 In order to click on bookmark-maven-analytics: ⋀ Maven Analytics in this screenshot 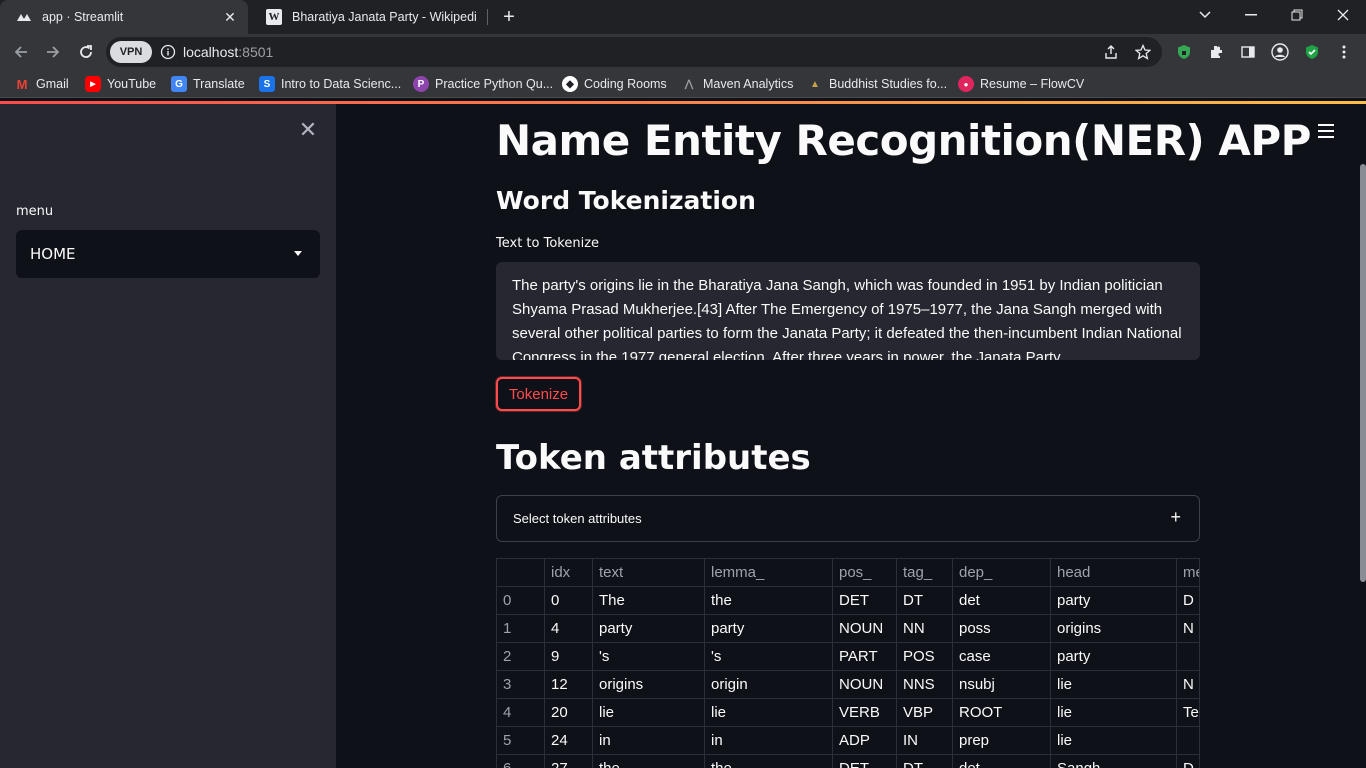, I will do `click(737, 84)`.